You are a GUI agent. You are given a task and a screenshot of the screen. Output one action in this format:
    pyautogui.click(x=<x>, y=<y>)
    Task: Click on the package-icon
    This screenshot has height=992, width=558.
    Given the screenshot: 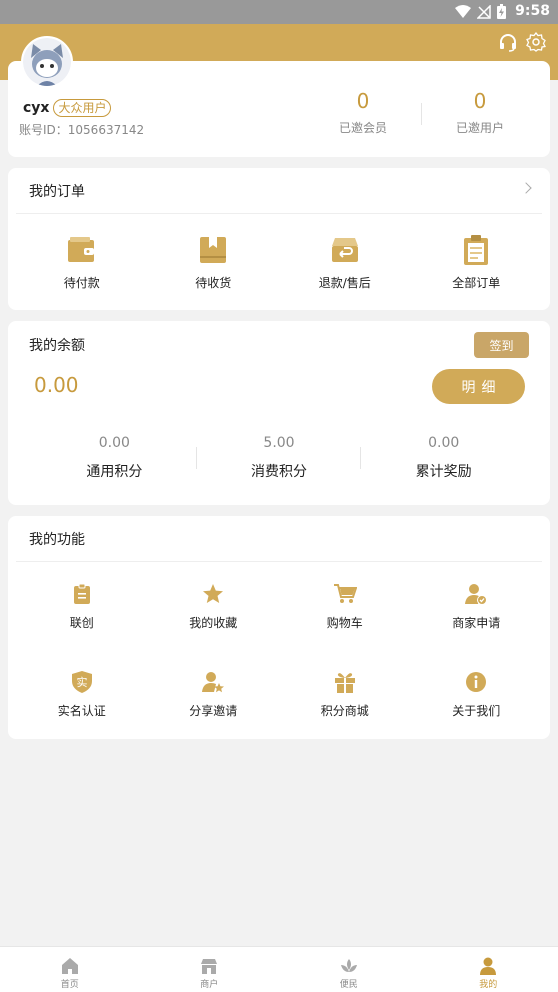 What is the action you would take?
    pyautogui.click(x=213, y=250)
    